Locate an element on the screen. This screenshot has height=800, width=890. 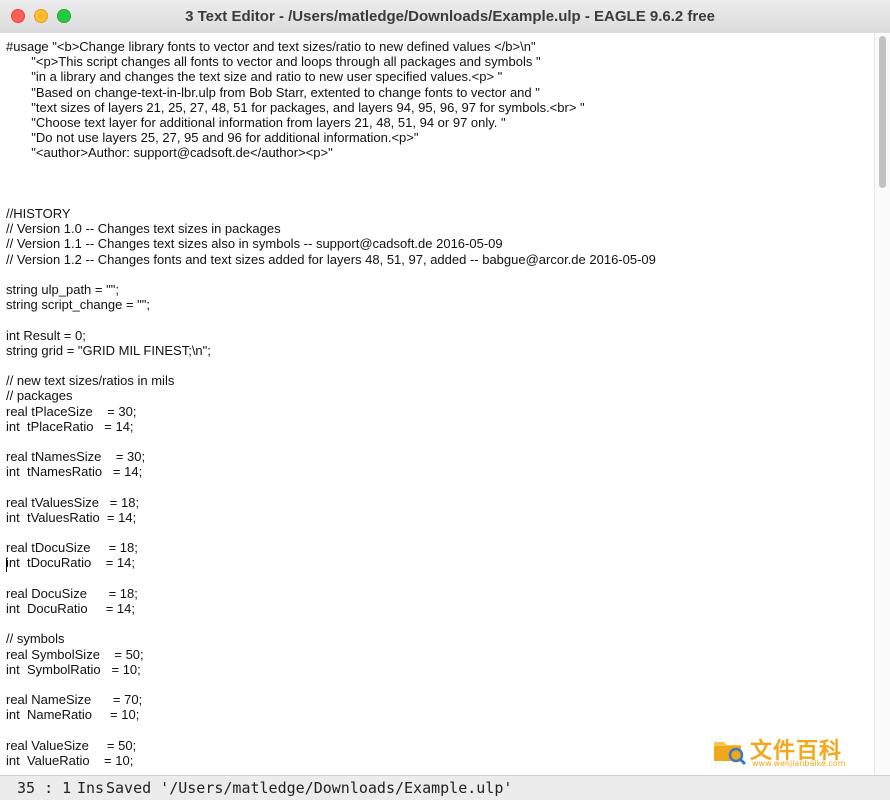
code-line: real tNamesSize = 30; is located at coordinates (440, 456).